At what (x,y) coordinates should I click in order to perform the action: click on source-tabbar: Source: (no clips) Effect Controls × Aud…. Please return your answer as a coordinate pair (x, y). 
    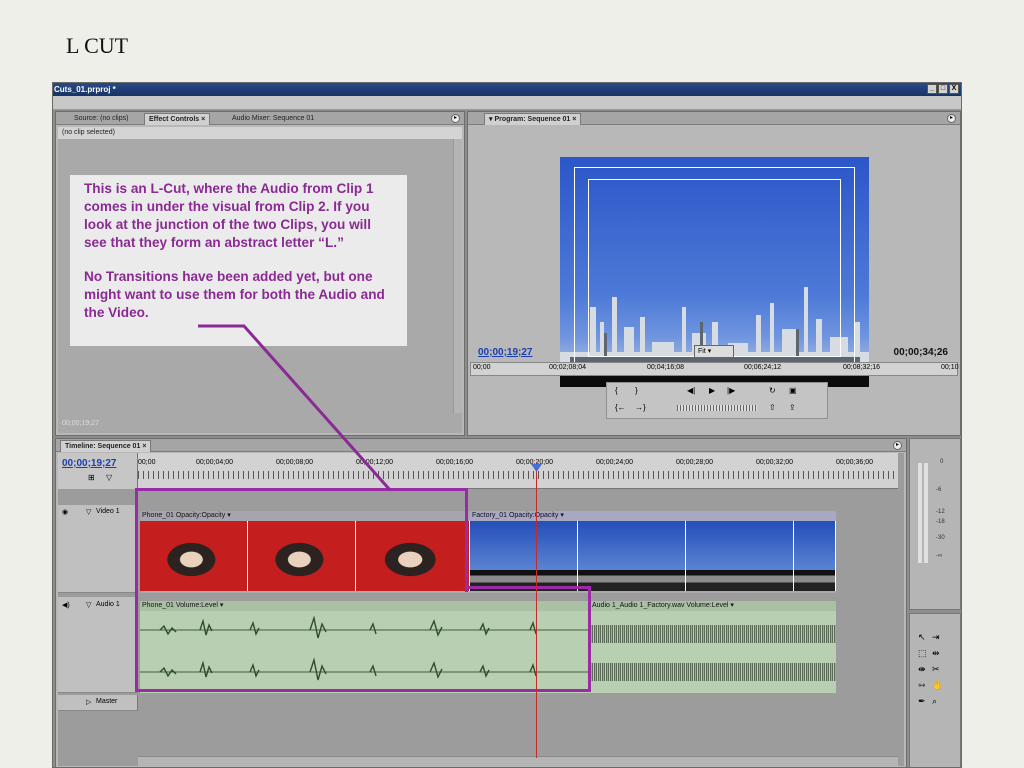
    Looking at the image, I should click on (260, 118).